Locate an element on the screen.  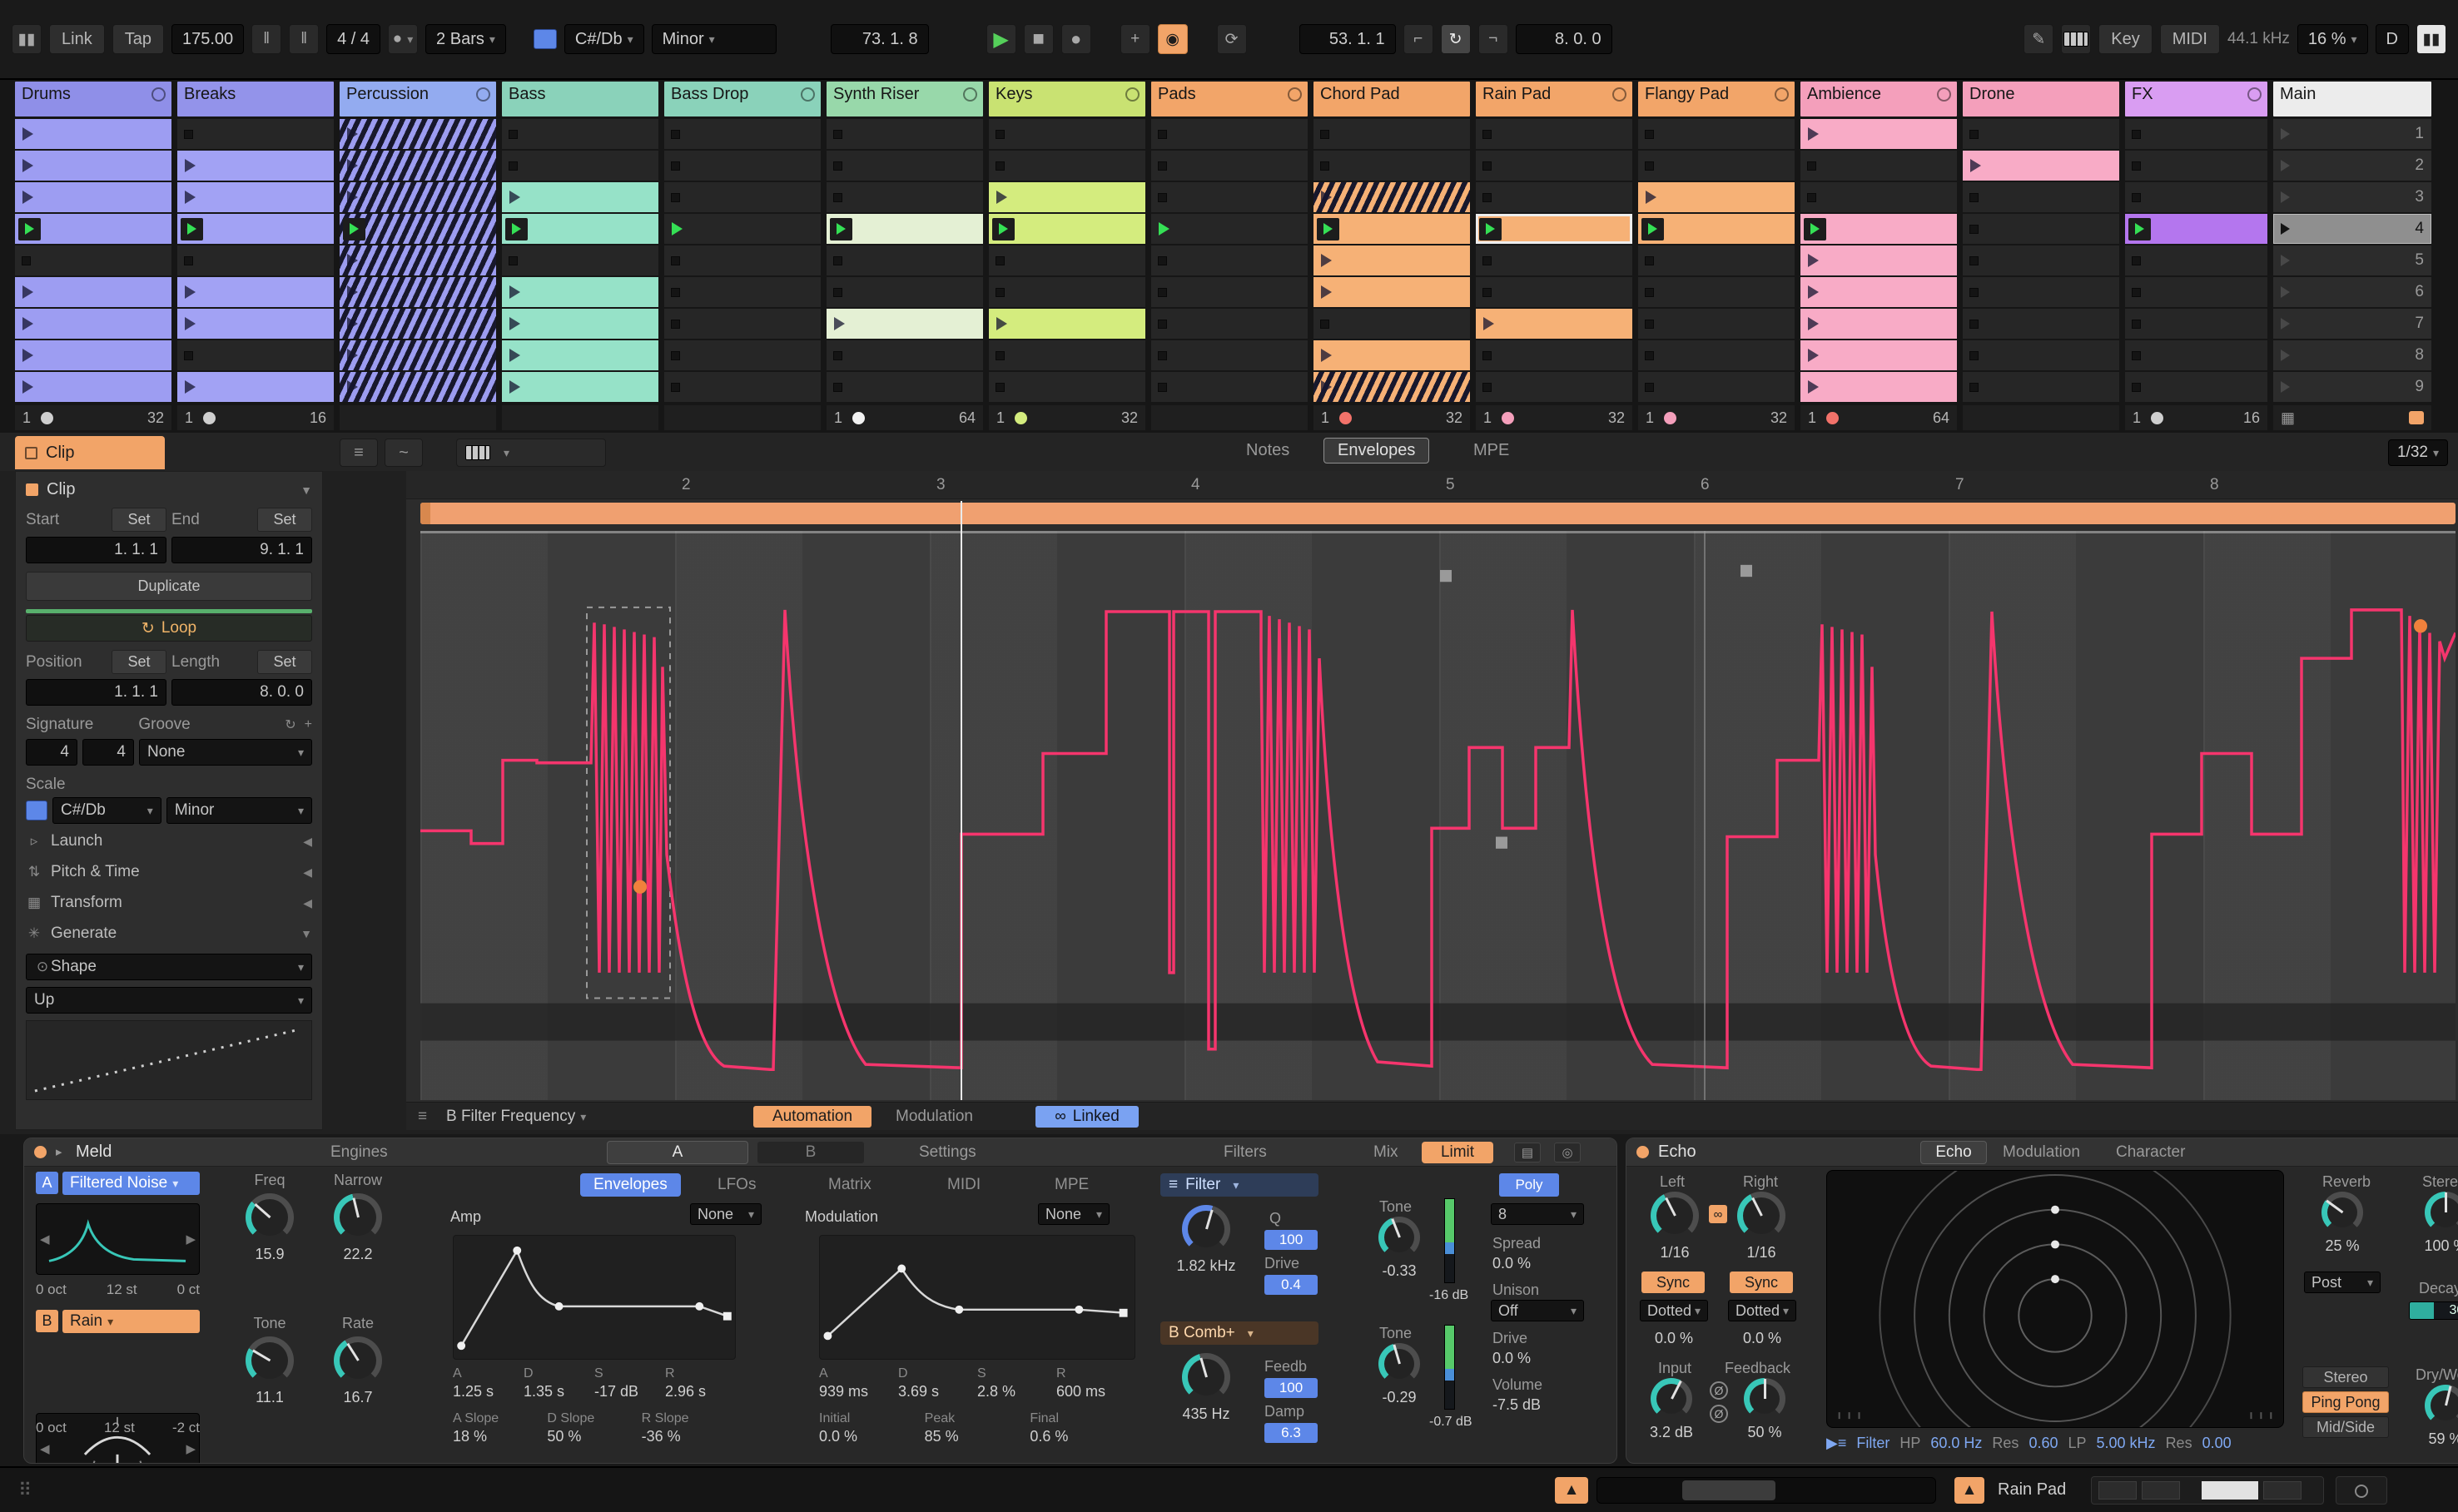
mode-ping-pong-button: Ping Pong is located at coordinates (2345, 1402).